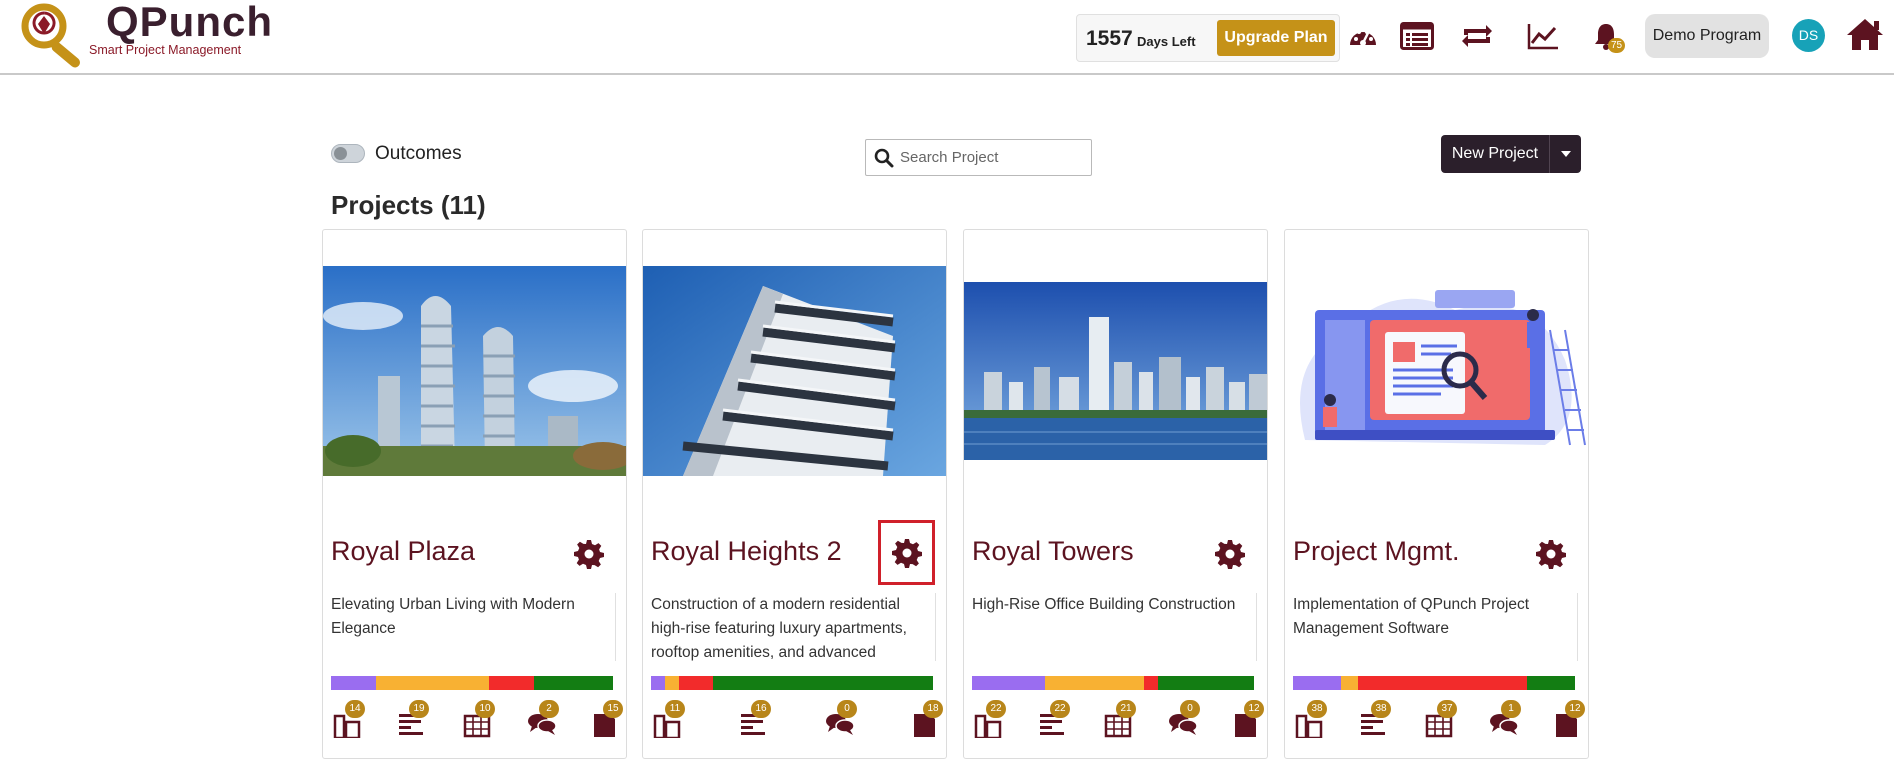 This screenshot has width=1894, height=763. Describe the element at coordinates (1477, 36) in the screenshot. I see `sync-arrows-icon` at that location.